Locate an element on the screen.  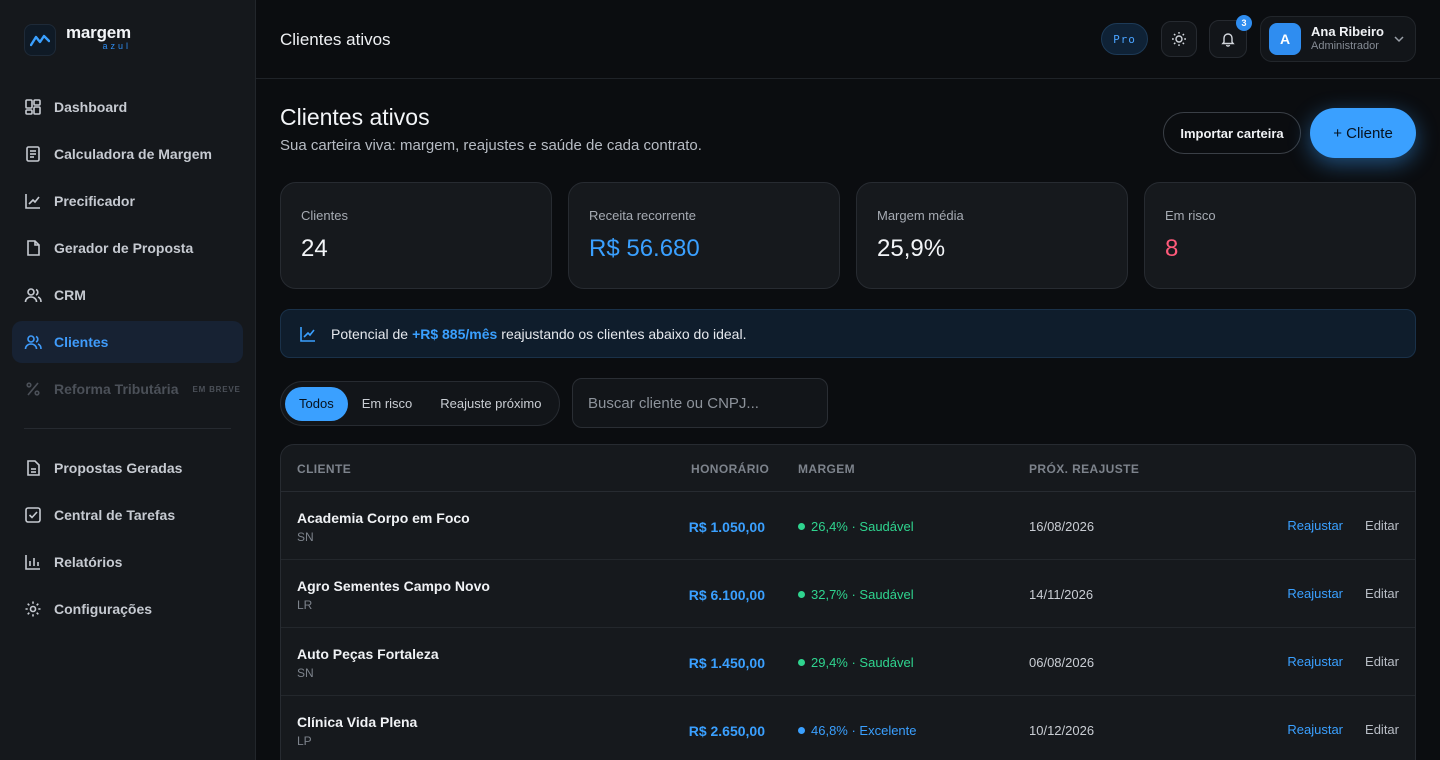
notification-count: 3 is located at coordinates (1244, 23).